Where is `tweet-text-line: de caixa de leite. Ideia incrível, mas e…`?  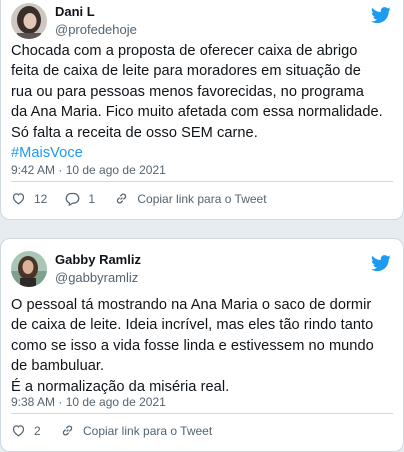 tweet-text-line: de caixa de leite. Ideia incrível, mas e… is located at coordinates (192, 325).